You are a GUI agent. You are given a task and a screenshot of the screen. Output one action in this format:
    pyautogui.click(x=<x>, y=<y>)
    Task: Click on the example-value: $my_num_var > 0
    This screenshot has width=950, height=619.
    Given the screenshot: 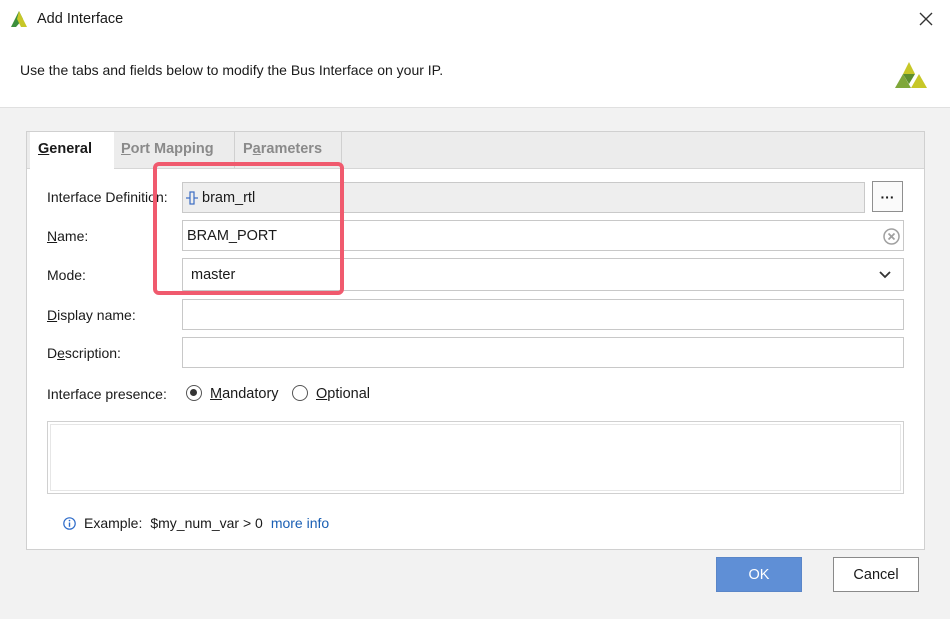 What is the action you would take?
    pyautogui.click(x=206, y=523)
    